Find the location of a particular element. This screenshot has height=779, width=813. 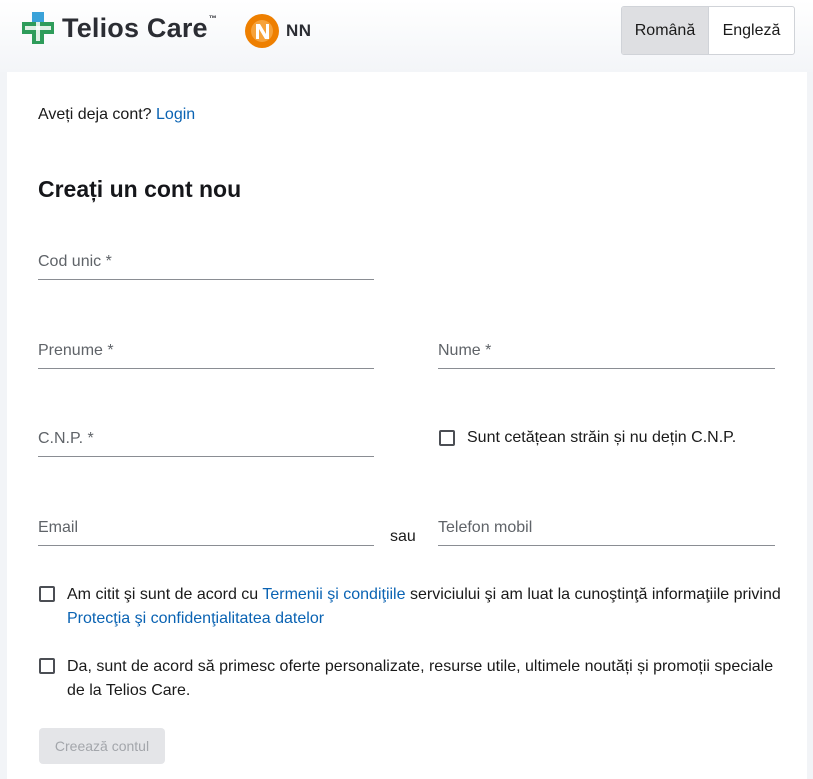

foreign-citizen-row: Sunt cetățean străin și nu dețin C.N.P. is located at coordinates (609, 438).